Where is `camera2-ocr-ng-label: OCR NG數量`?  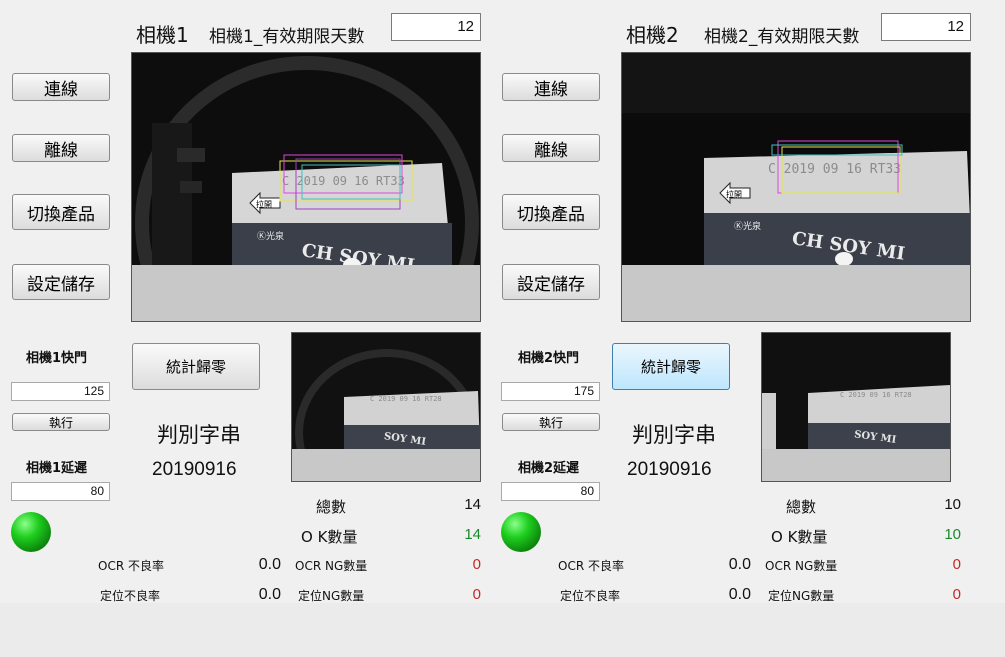
camera2-ocr-ng-label: OCR NG數量 is located at coordinates (801, 566).